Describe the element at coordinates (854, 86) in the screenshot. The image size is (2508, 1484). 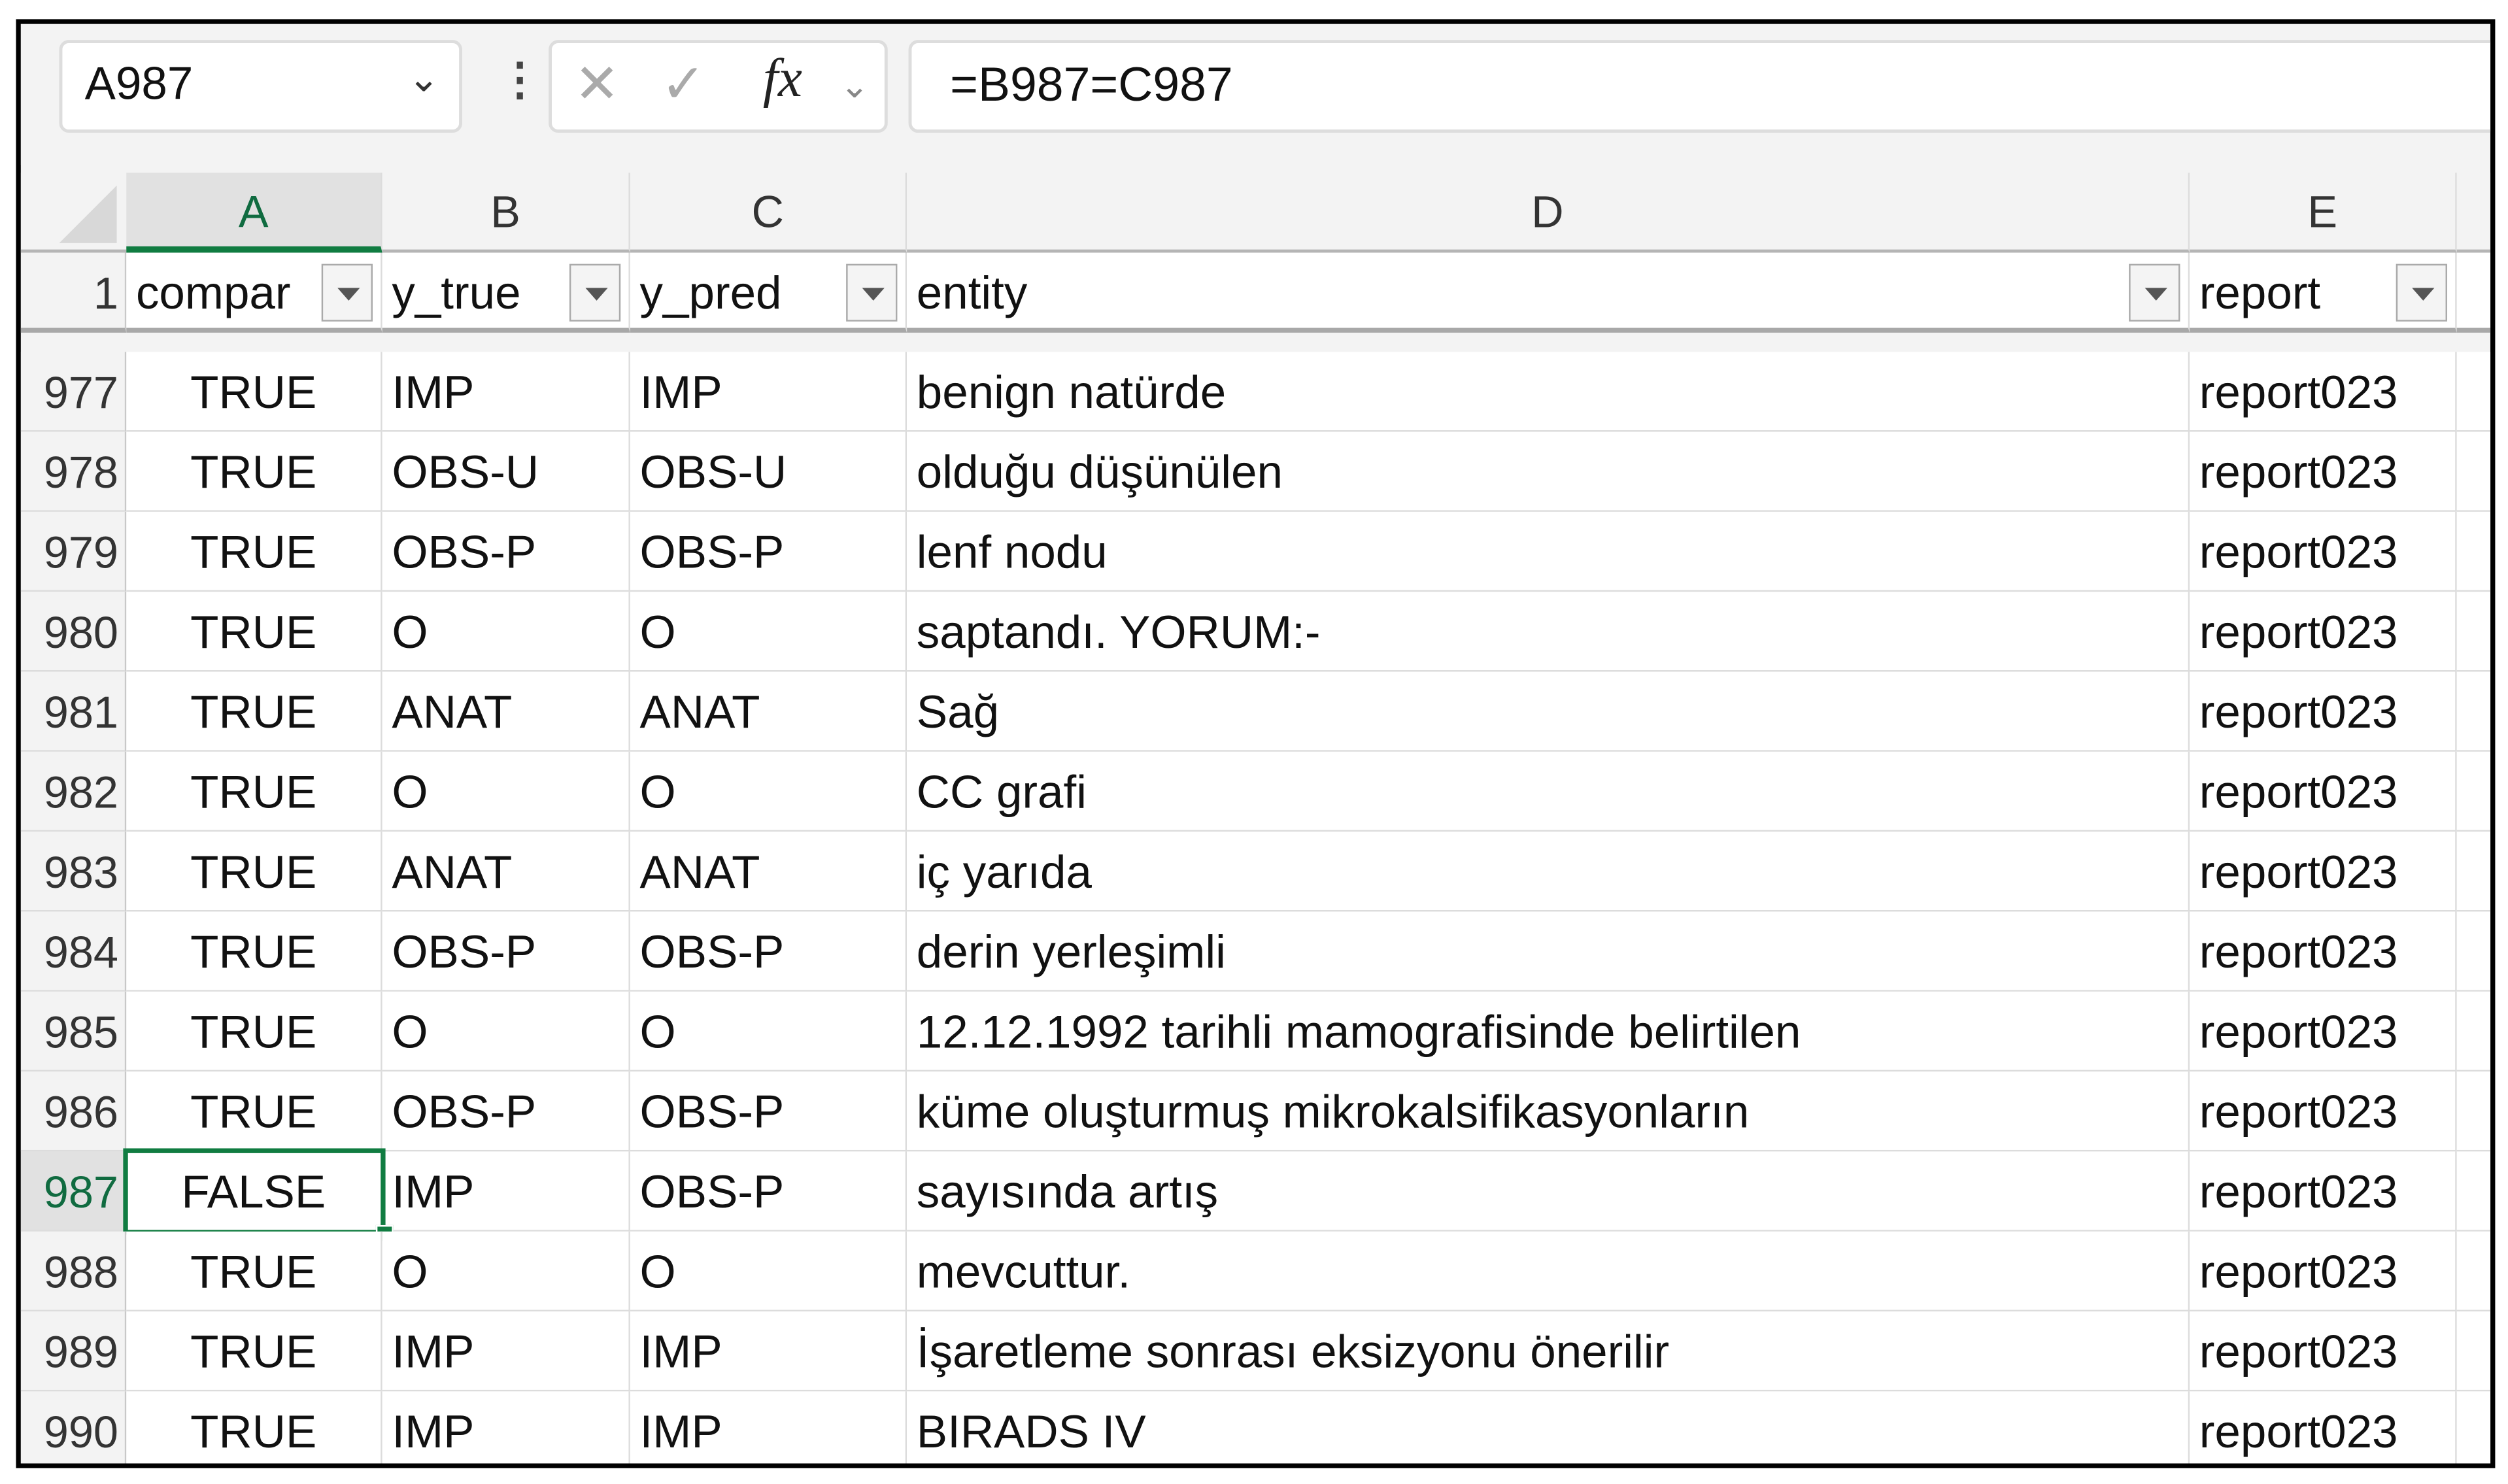
I see `chevron-down-icon: ⌄` at that location.